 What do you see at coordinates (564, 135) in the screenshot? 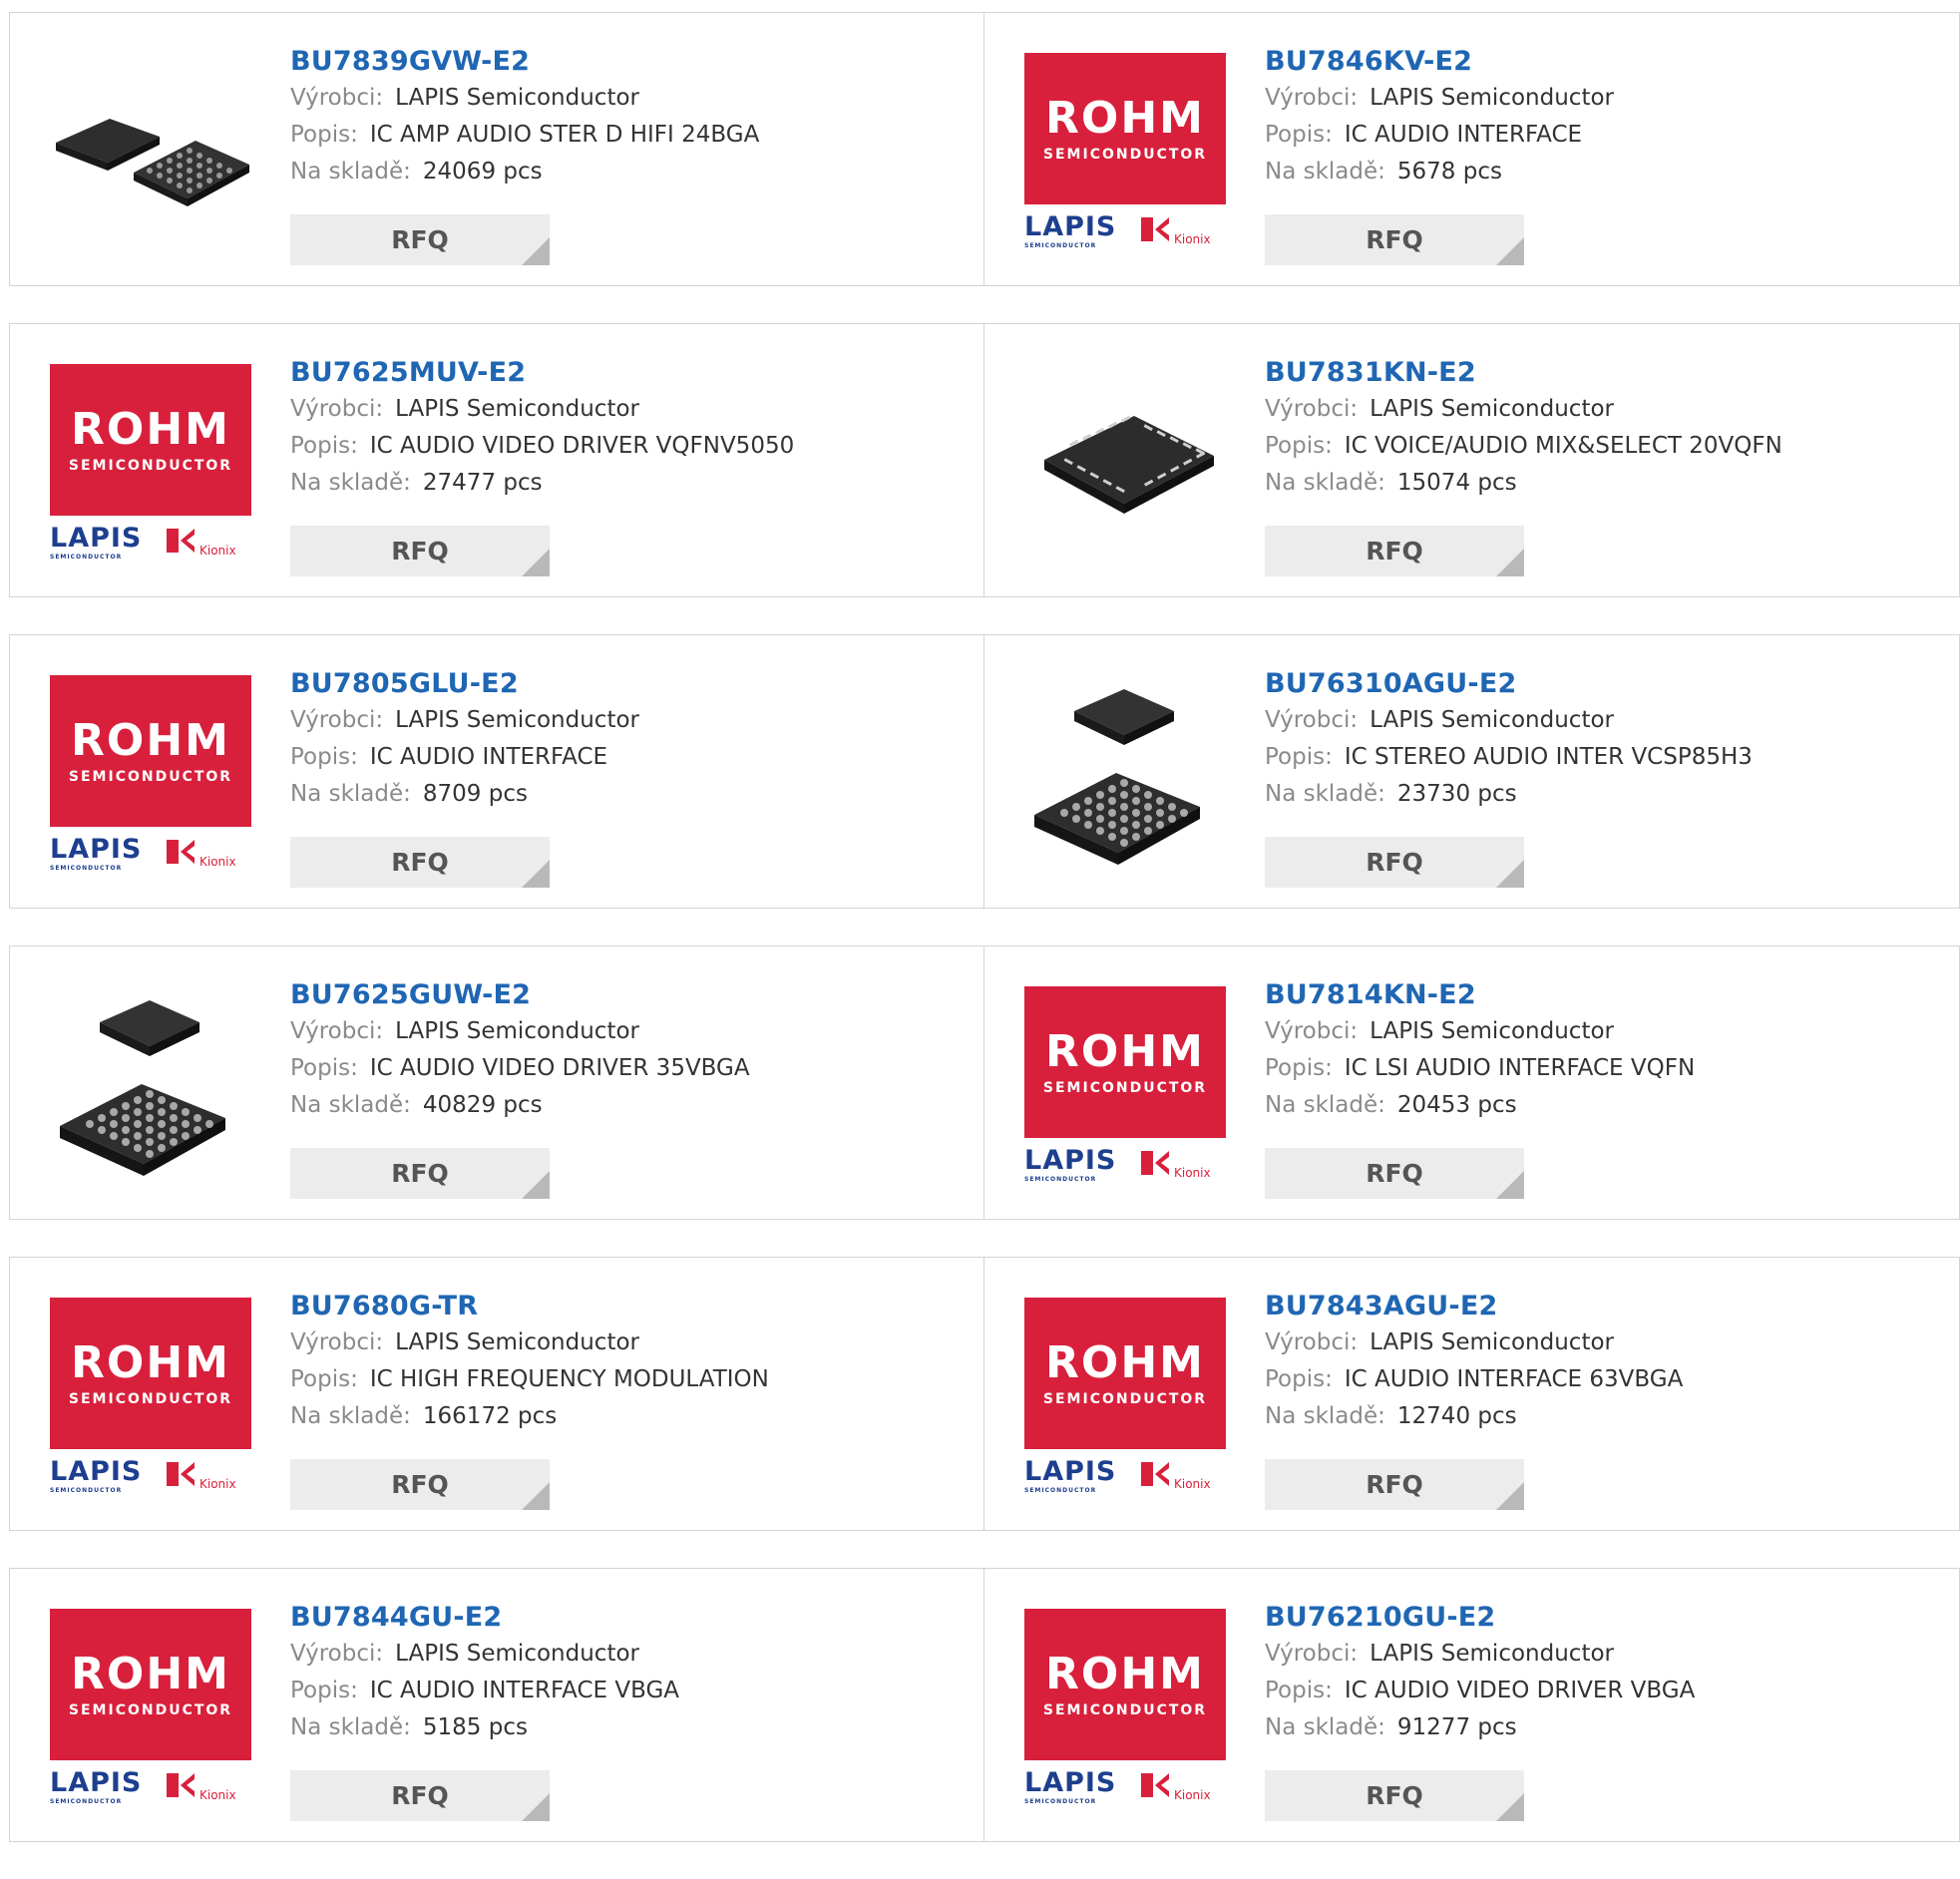
I see `description-value: IC AMP AUDIO STER D HIFI 24BGA` at bounding box center [564, 135].